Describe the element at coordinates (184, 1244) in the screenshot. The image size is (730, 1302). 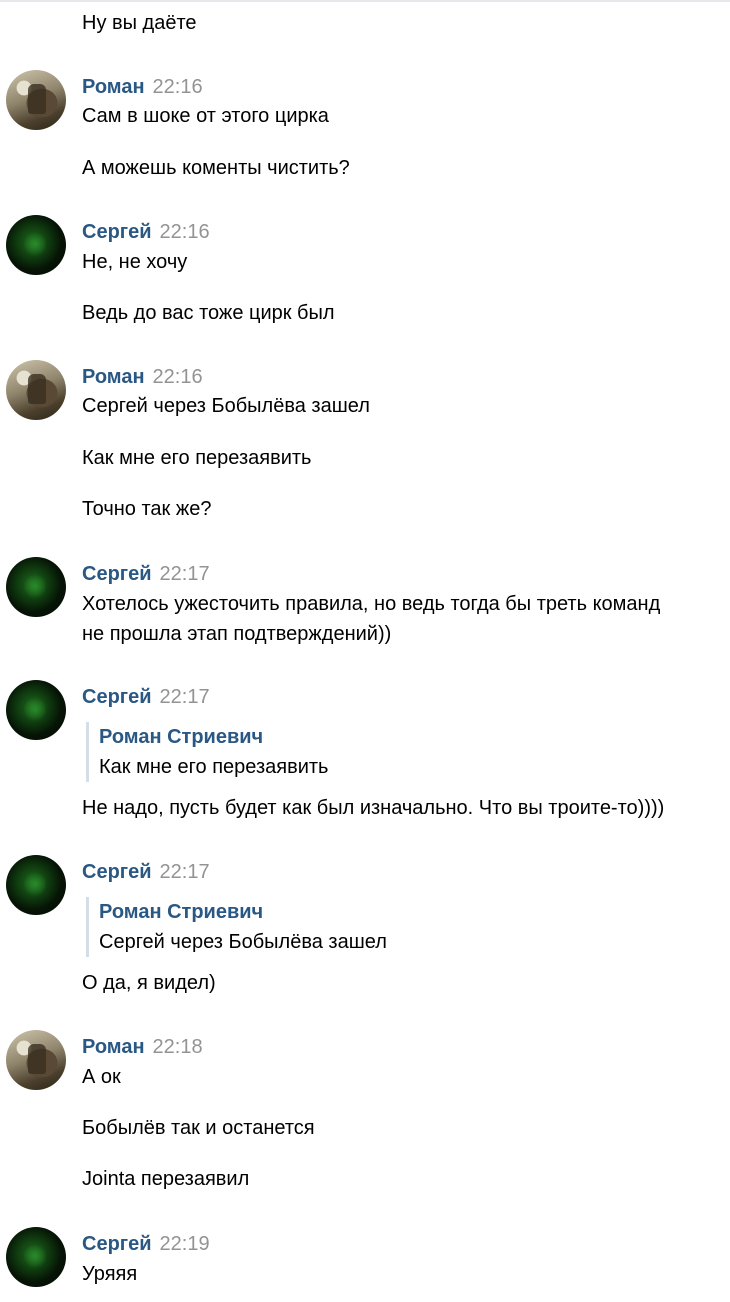
I see `message-time: 22:19` at that location.